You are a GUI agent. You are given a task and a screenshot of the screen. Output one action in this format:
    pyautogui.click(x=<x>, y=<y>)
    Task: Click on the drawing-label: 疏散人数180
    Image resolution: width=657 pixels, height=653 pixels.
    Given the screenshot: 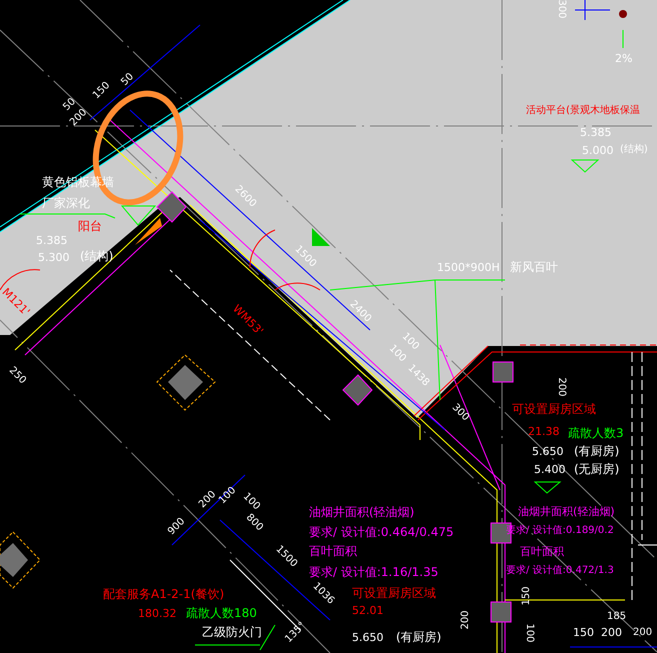 What is the action you would take?
    pyautogui.click(x=221, y=613)
    